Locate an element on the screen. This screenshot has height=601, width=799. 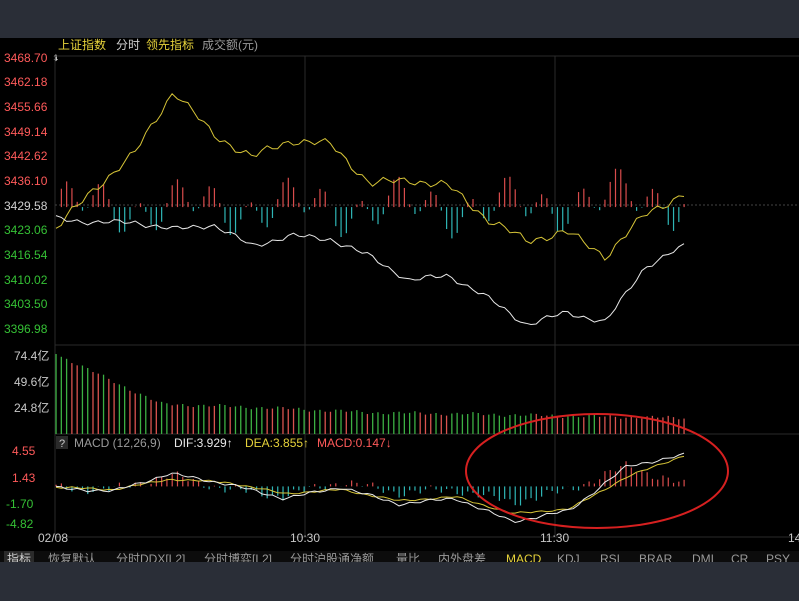
tab-game: 分时博弈[L2] is located at coordinates (238, 556).